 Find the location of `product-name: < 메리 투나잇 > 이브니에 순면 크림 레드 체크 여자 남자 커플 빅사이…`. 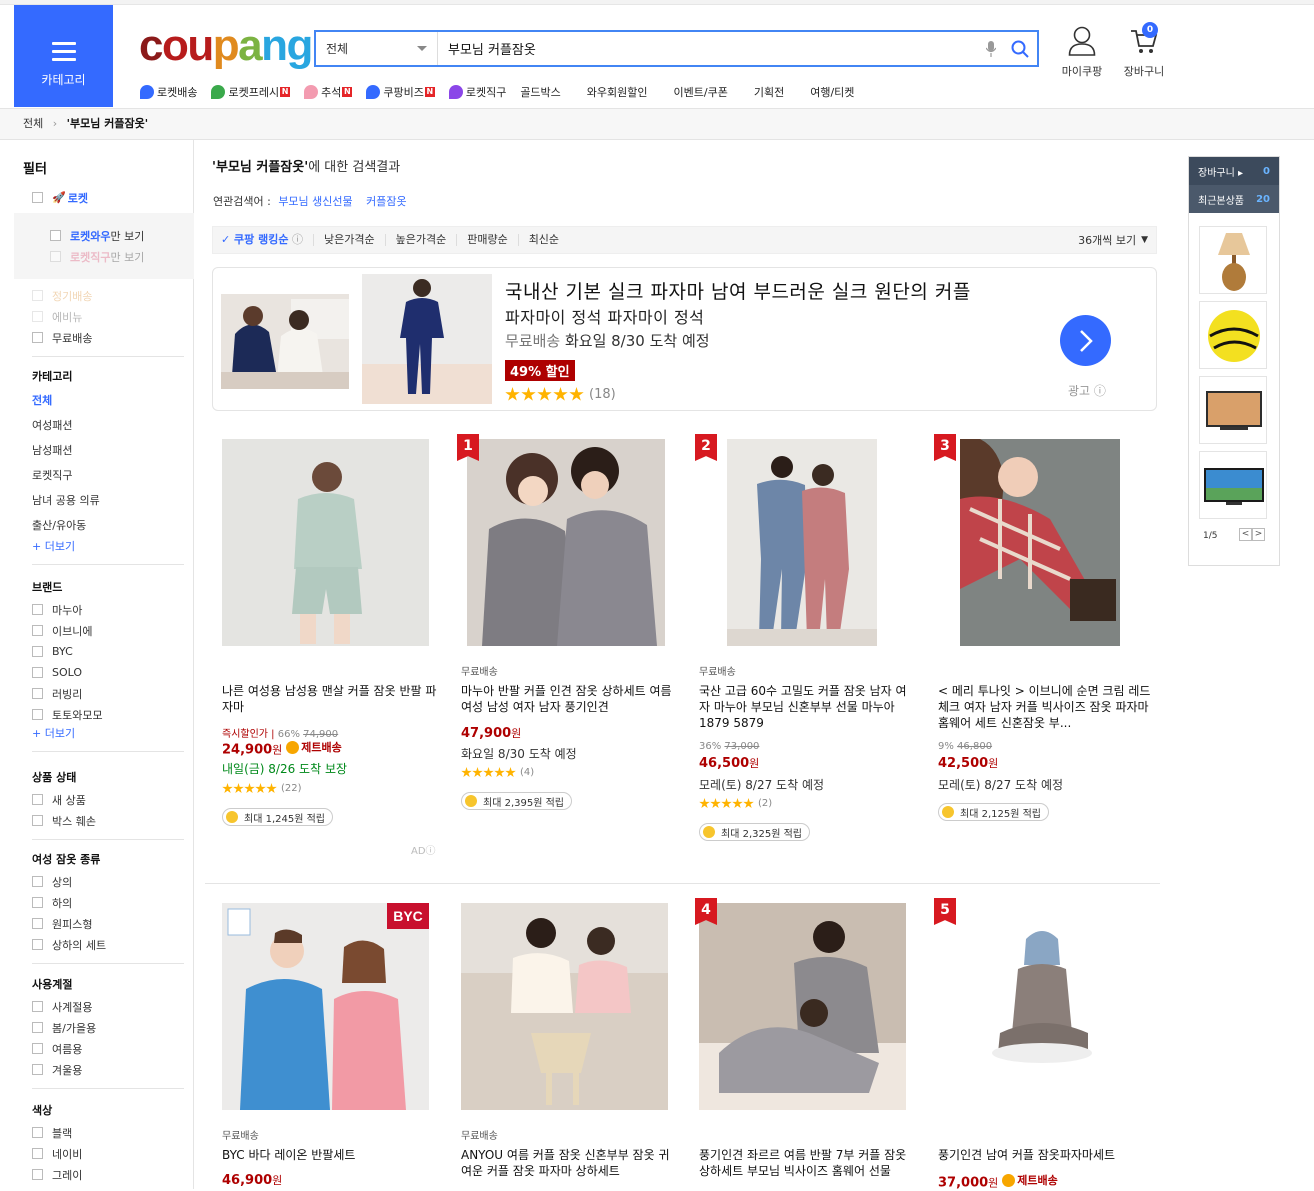

product-name: < 메리 투나잇 > 이브니에 순면 크림 레드 체크 여자 남자 커플 빅사이… is located at coordinates (1047, 707).